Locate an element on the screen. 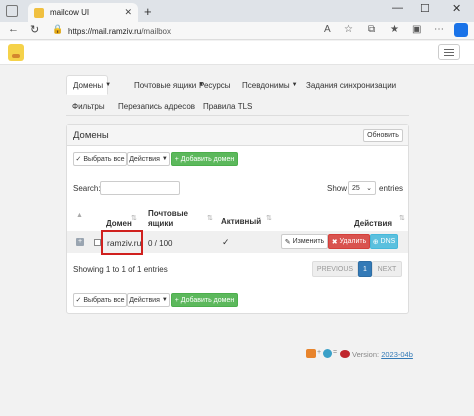 Image resolution: width=474 pixels, height=416 pixels. new-tab-button: + is located at coordinates (148, 11).